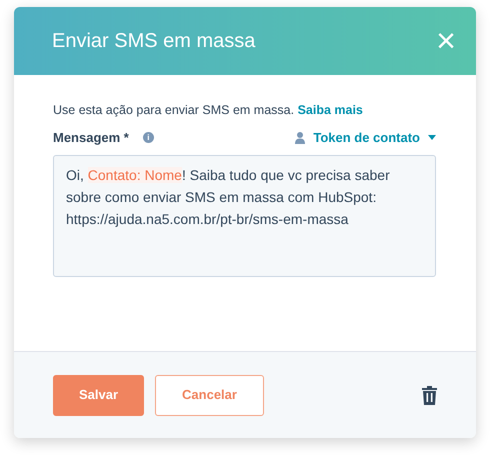 The height and width of the screenshot is (460, 490). What do you see at coordinates (429, 395) in the screenshot?
I see `trash-icon` at bounding box center [429, 395].